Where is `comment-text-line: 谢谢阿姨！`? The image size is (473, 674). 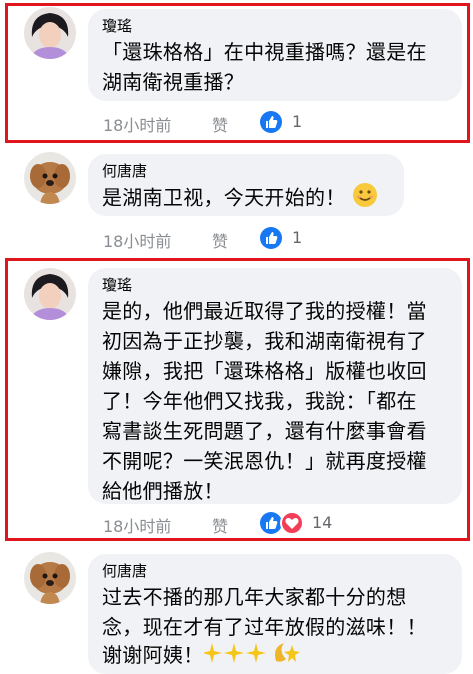 comment-text-line: 谢谢阿姨！ is located at coordinates (201, 656).